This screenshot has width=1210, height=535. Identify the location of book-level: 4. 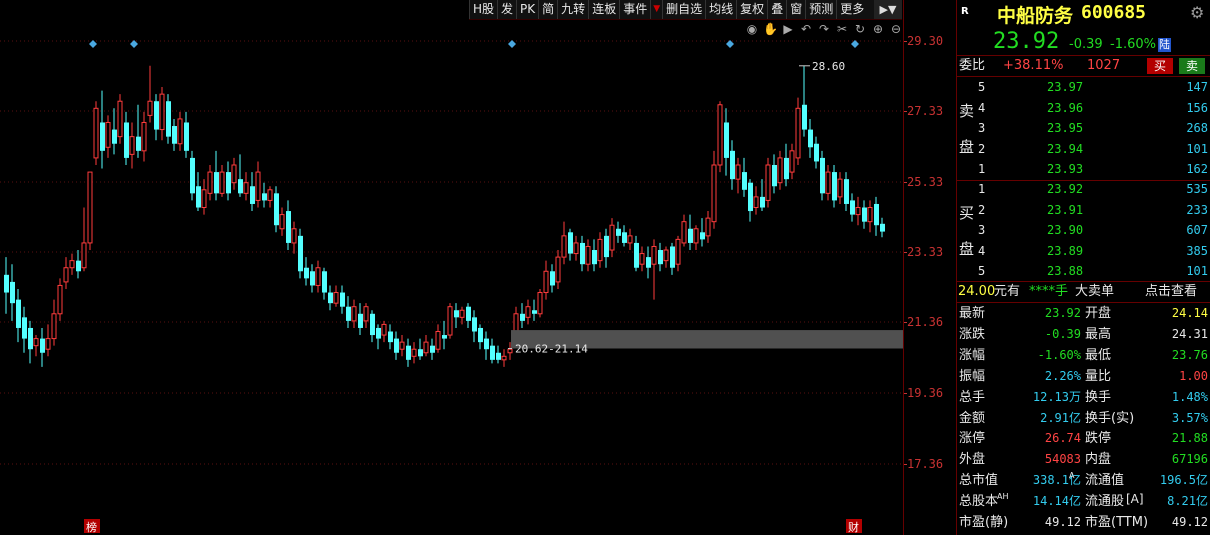
(982, 250).